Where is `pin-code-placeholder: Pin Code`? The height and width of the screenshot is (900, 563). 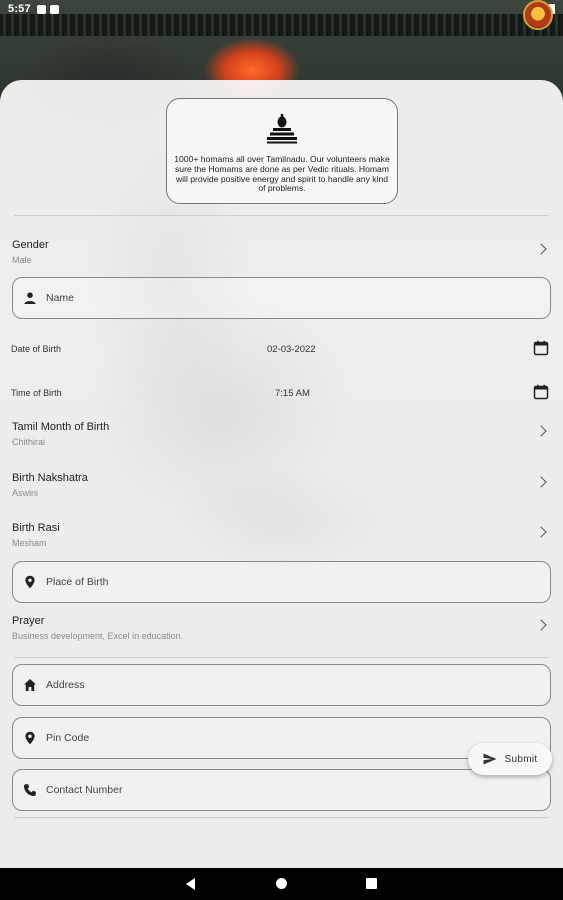
pin-code-placeholder: Pin Code is located at coordinates (68, 738).